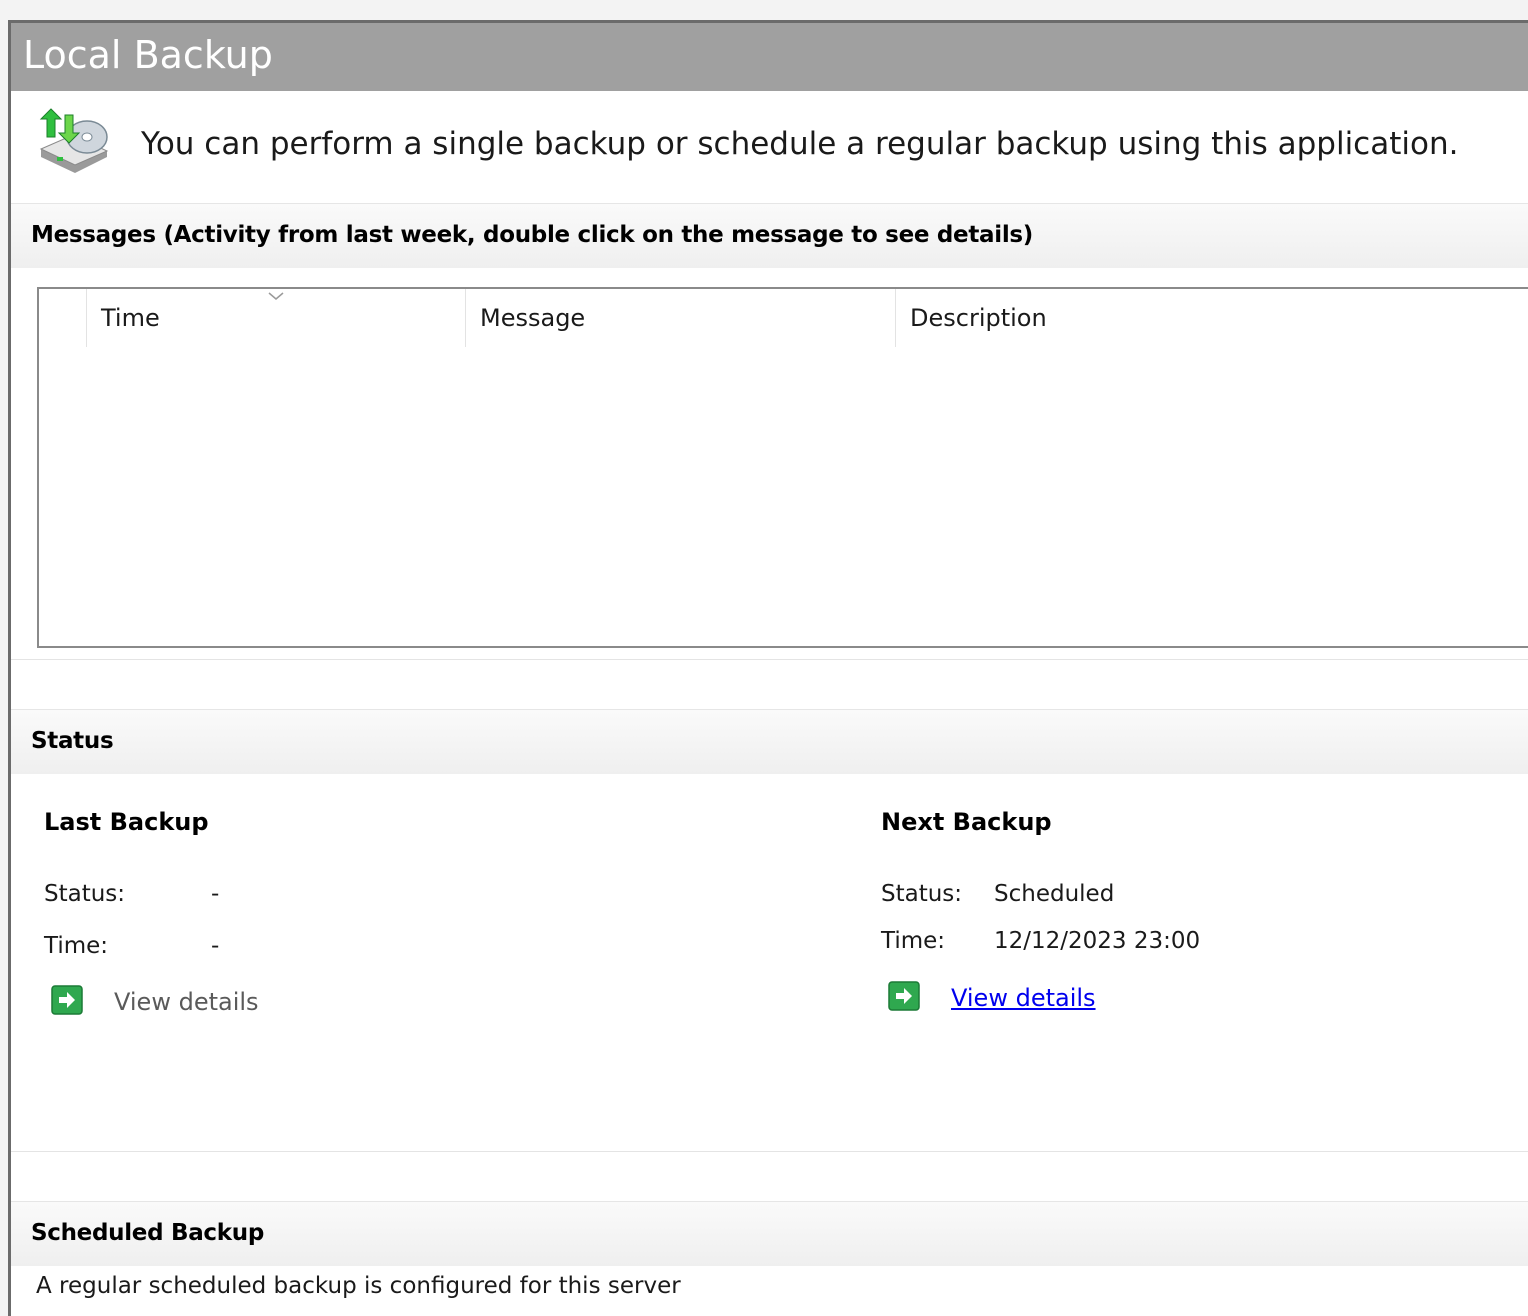 The image size is (1528, 1316). I want to click on window-title: Local Backup, so click(148, 55).